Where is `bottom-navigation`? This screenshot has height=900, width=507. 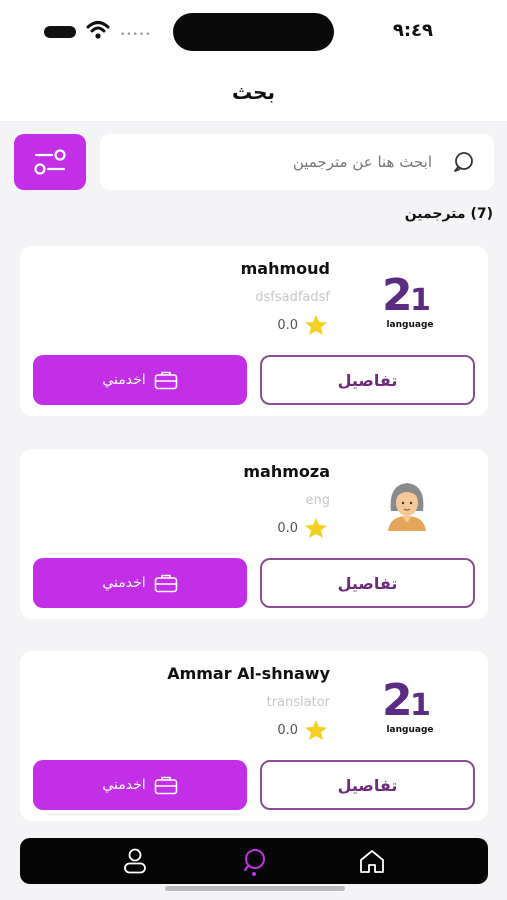
bottom-navigation is located at coordinates (254, 861).